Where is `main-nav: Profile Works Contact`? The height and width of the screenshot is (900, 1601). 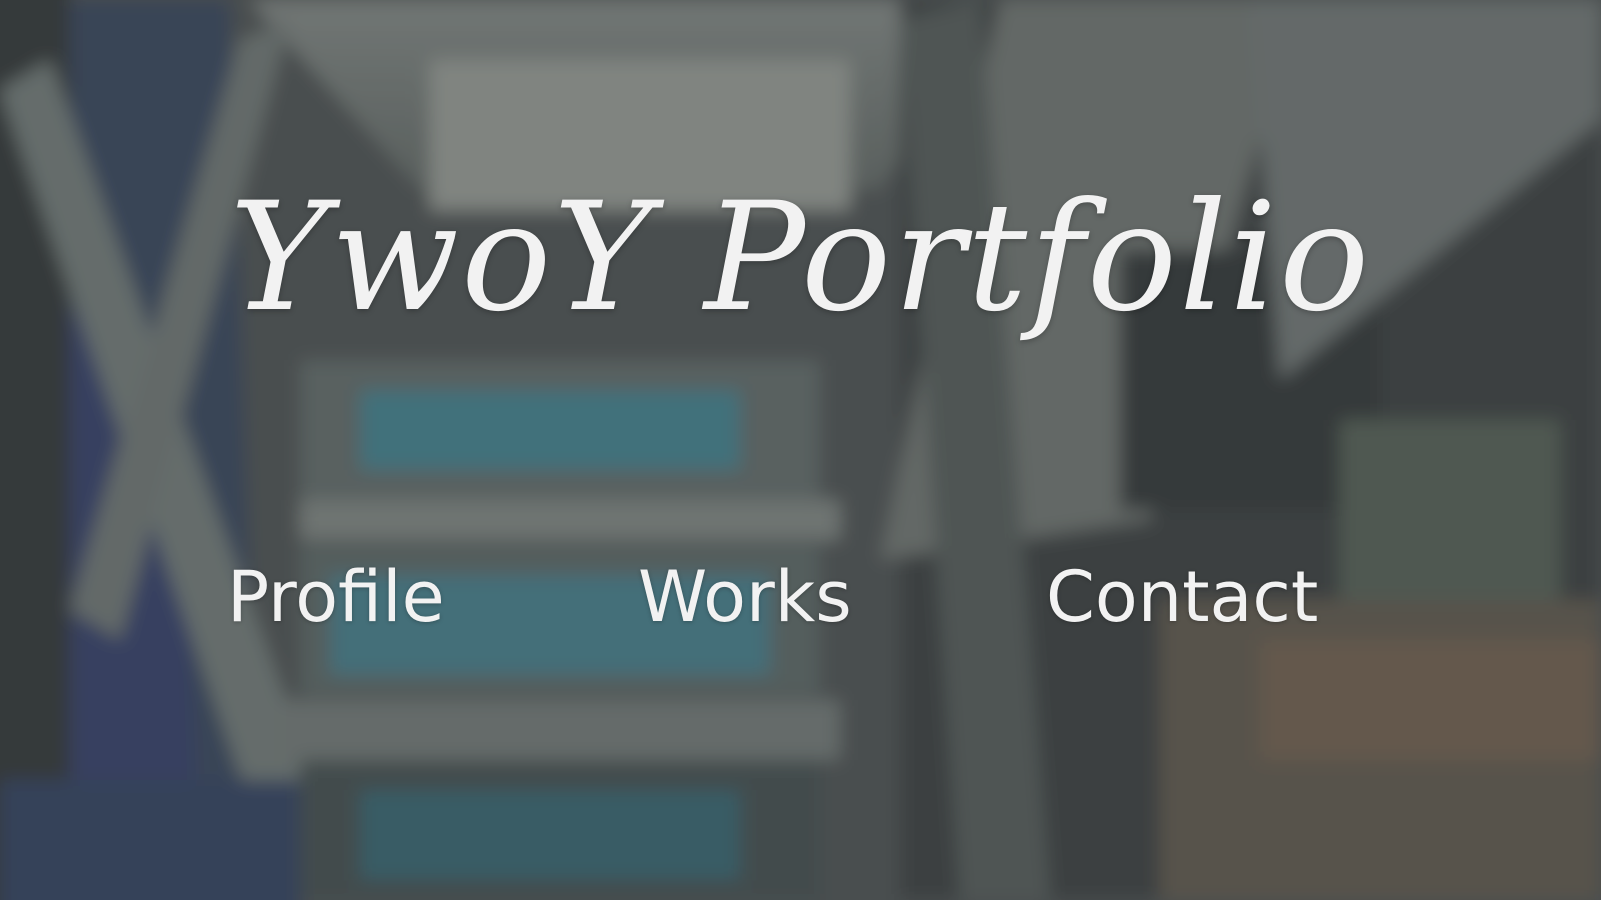
main-nav: Profile Works Contact is located at coordinates (800, 600).